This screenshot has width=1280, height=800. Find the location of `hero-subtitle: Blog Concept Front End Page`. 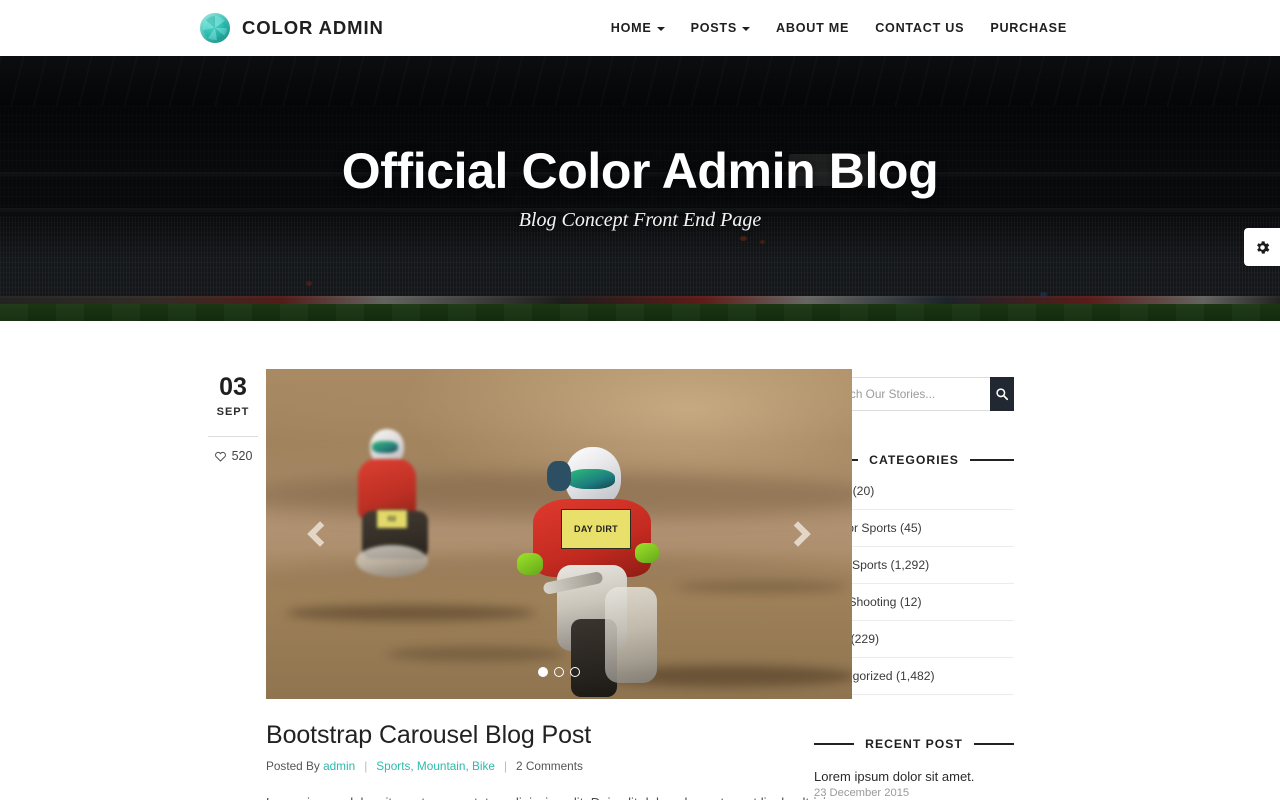

hero-subtitle: Blog Concept Front End Page is located at coordinates (640, 220).